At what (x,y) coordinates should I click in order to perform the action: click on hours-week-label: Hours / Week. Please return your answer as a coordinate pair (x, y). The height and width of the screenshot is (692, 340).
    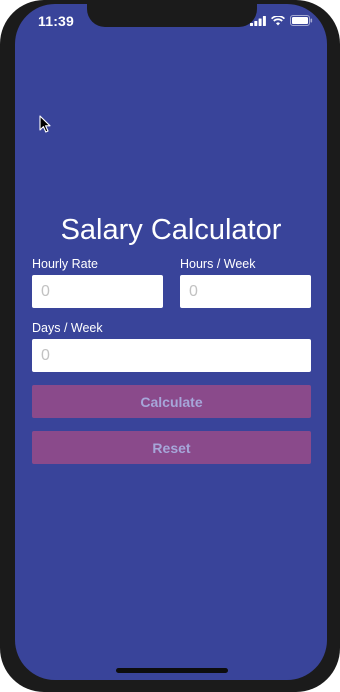
    Looking at the image, I should click on (218, 264).